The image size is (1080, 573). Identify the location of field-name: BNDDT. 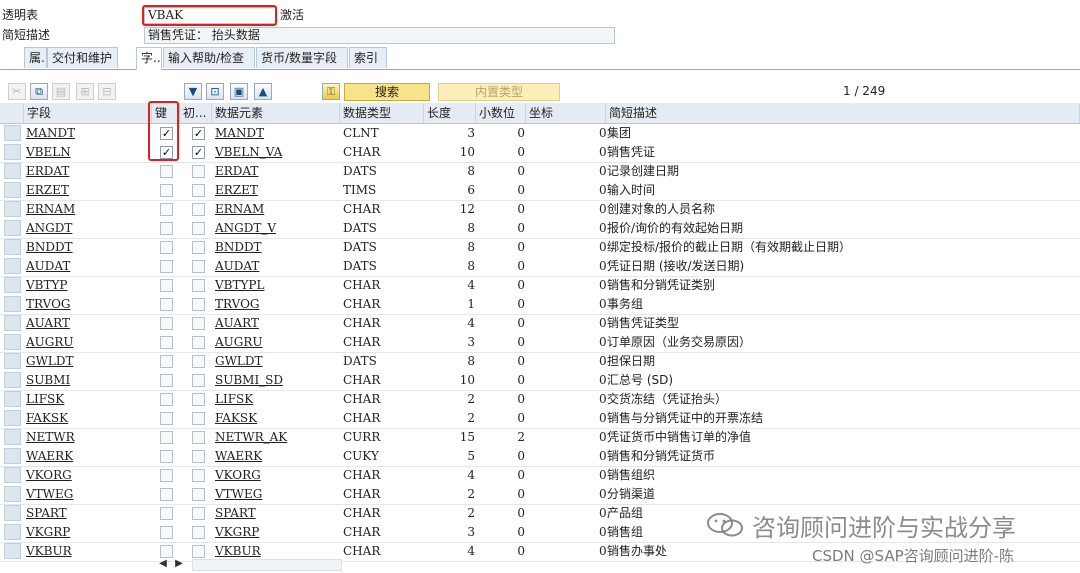
(86, 247).